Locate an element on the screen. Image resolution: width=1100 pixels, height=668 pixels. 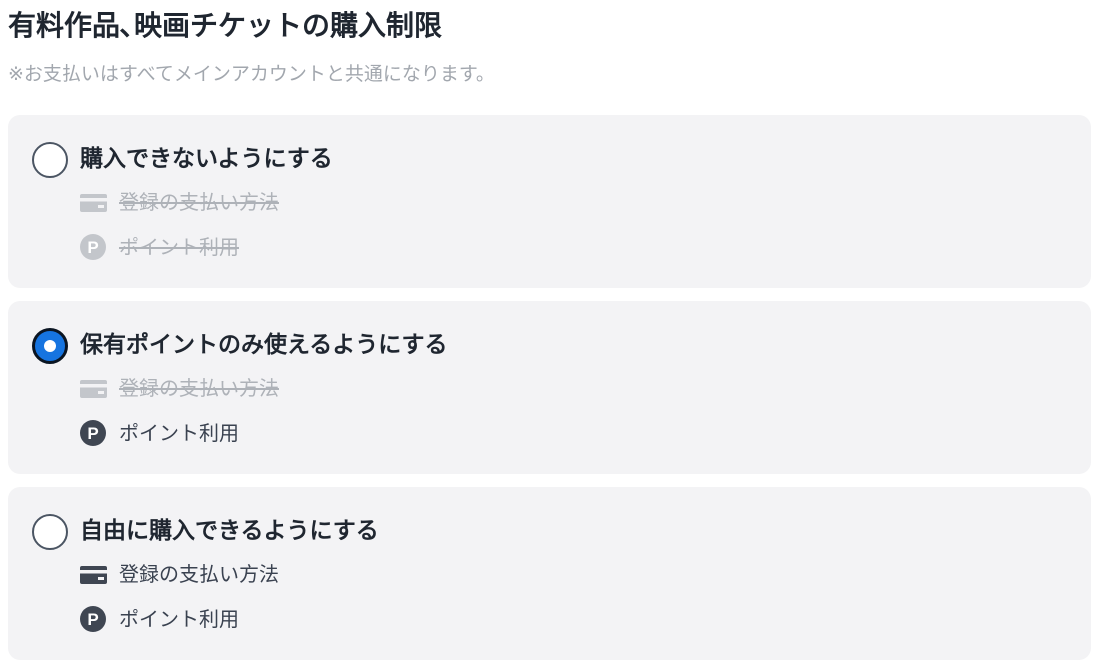
page-title: 有料作品､映画チケットの購入制限 is located at coordinates (225, 25).